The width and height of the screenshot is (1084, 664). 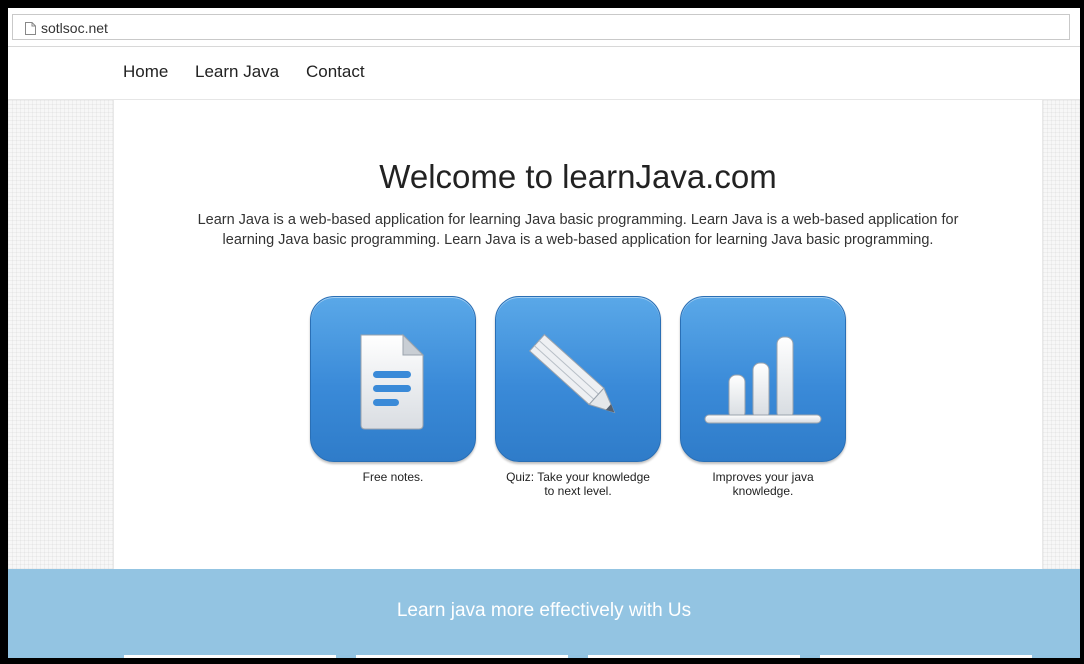 I want to click on right-gutter, so click(x=1061, y=335).